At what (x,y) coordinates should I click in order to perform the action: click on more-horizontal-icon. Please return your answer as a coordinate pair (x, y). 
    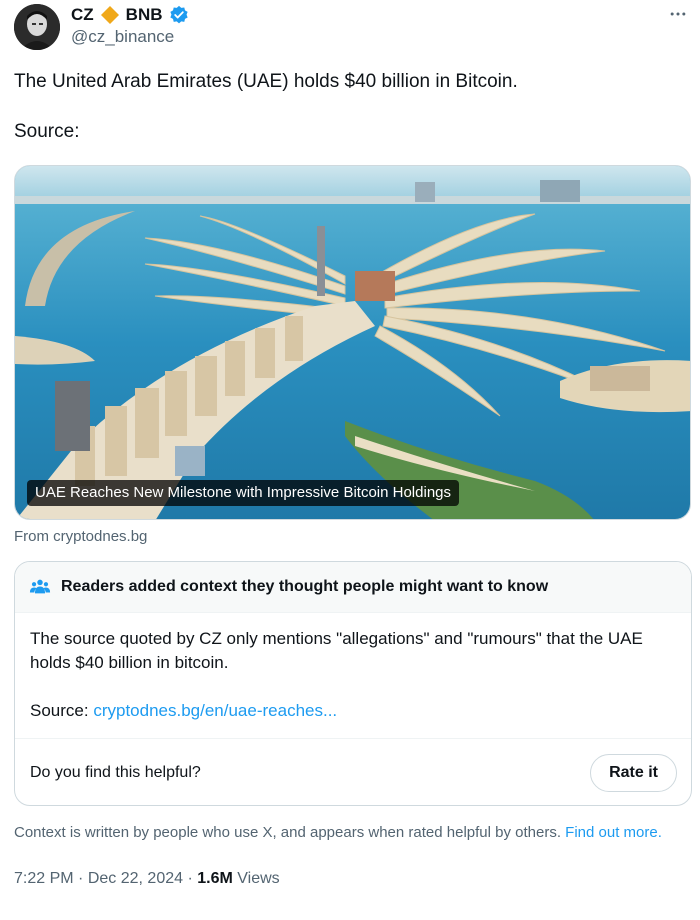
    Looking at the image, I should click on (678, 14).